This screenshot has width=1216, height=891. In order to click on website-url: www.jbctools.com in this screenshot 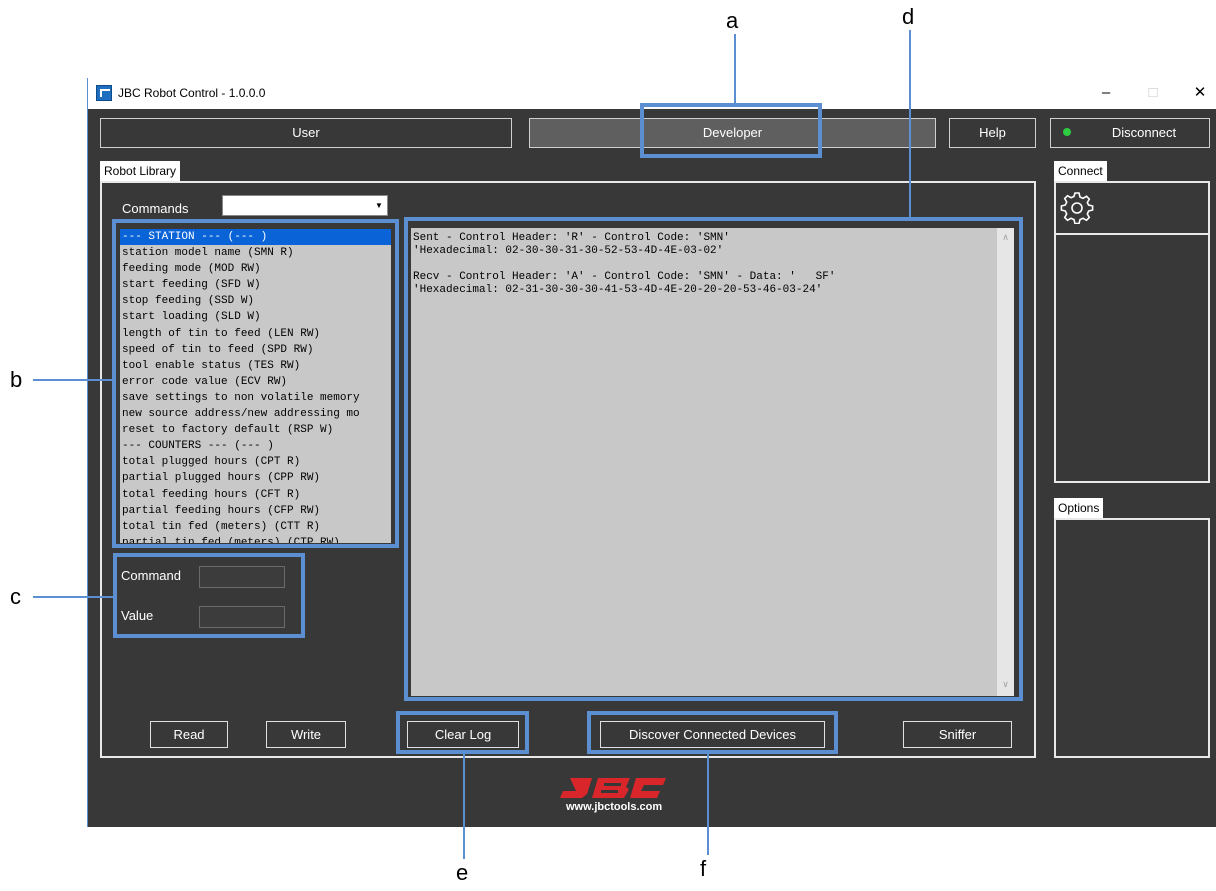, I will do `click(614, 807)`.